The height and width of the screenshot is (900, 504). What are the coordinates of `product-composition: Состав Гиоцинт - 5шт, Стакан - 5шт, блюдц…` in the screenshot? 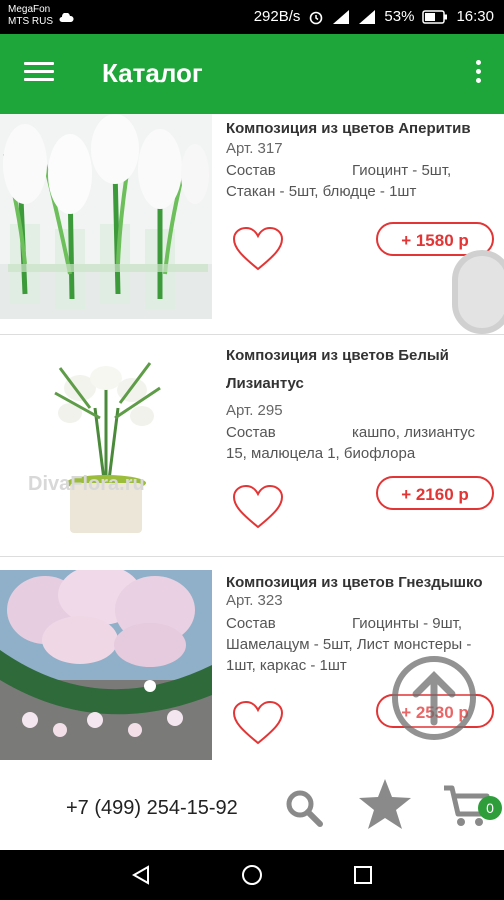 It's located at (362, 181).